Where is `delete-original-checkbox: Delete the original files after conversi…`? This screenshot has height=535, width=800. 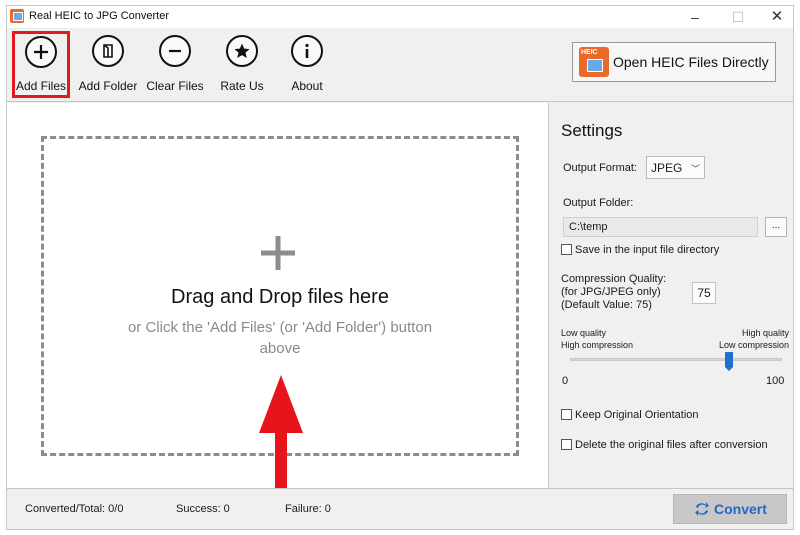
delete-original-checkbox: Delete the original files after conversi… is located at coordinates (664, 445).